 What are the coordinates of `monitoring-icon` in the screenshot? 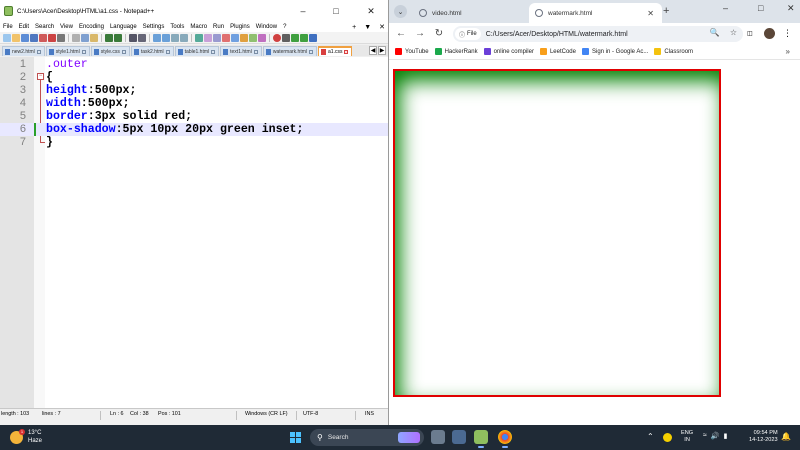 It's located at (262, 37).